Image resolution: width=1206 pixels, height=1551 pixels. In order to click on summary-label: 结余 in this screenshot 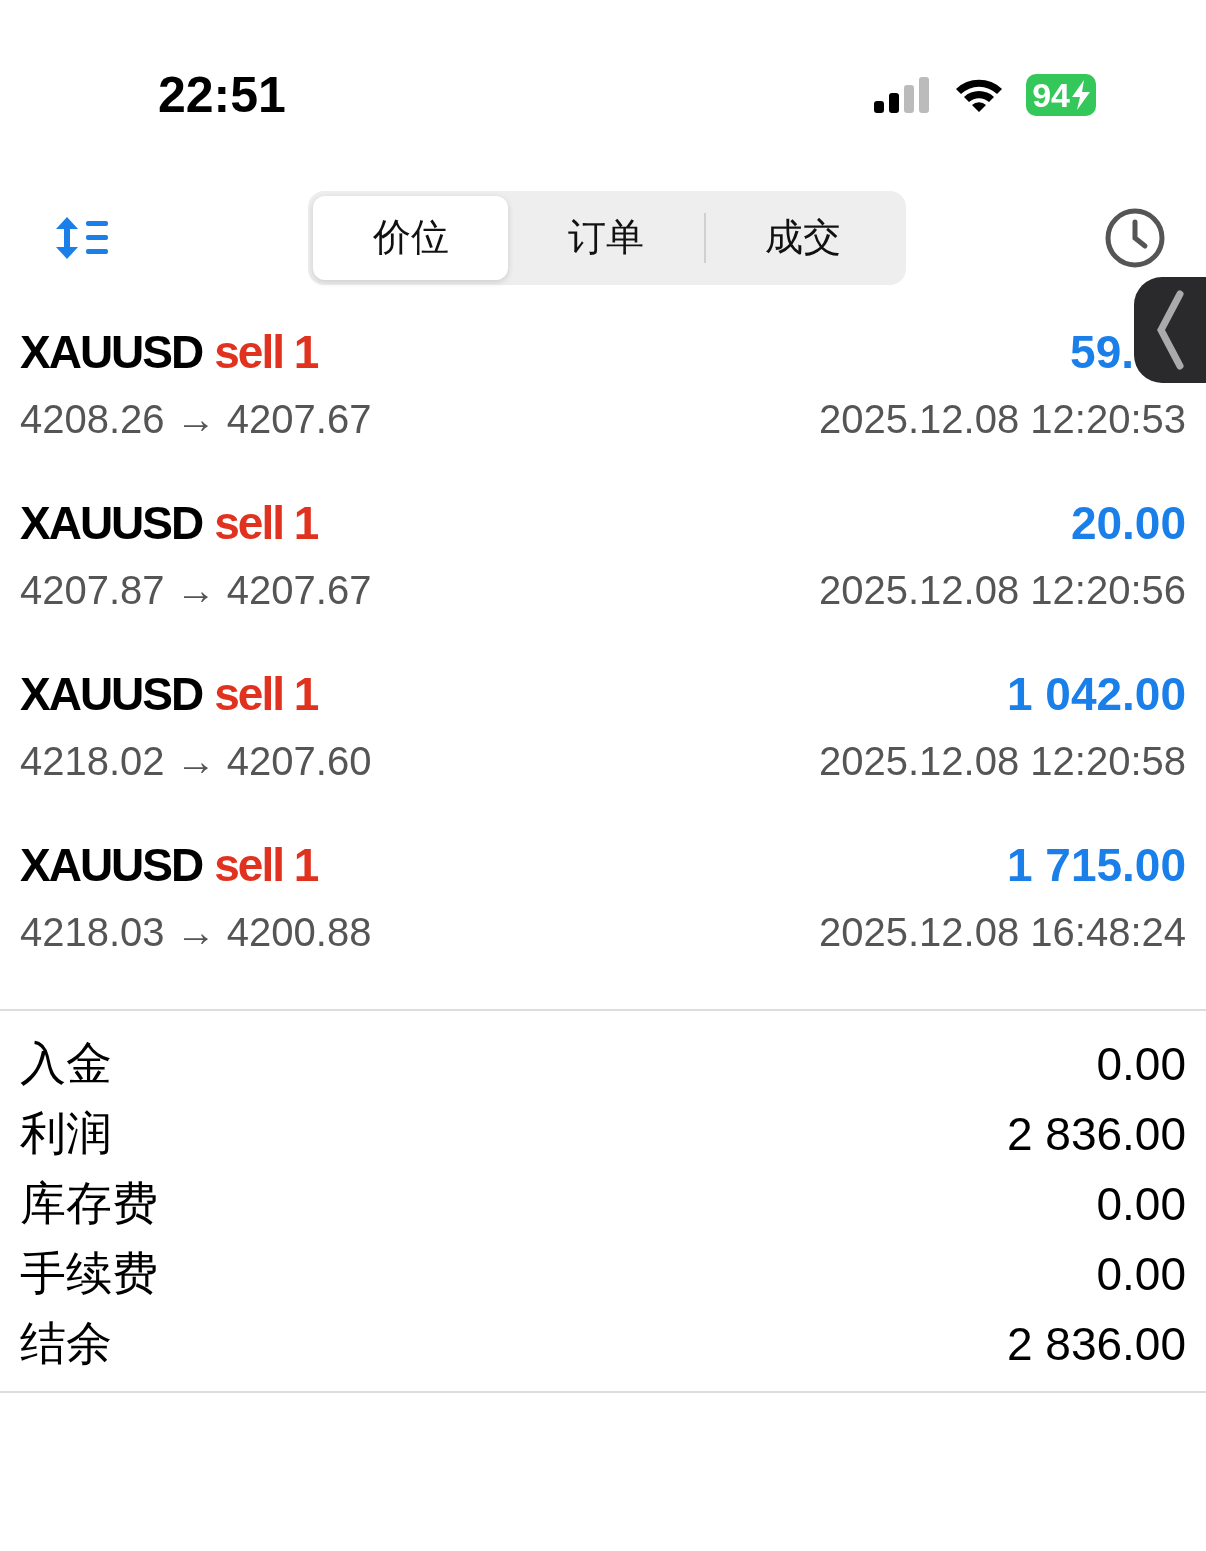, I will do `click(66, 1343)`.